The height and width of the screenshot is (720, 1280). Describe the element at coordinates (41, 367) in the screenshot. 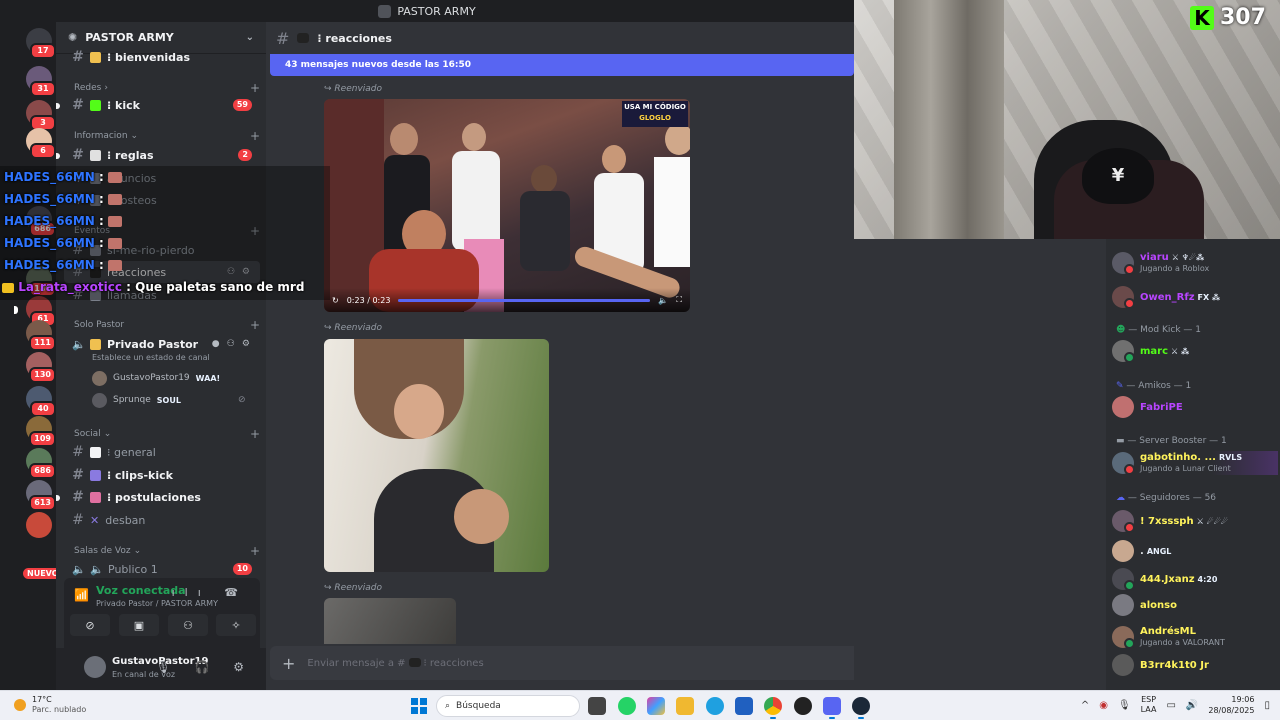

I see `server-item: 130` at that location.